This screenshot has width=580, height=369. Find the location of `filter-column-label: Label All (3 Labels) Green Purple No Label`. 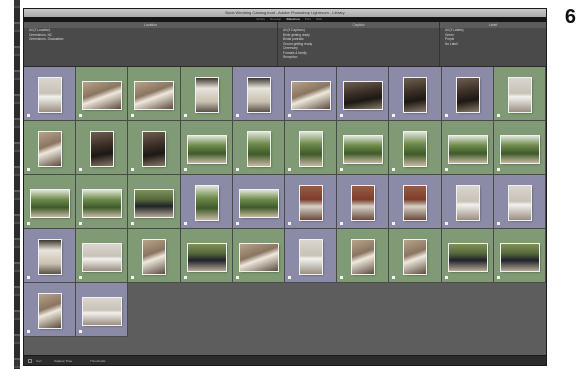

filter-column-label: Label All (3 Labels) Green Purple No Label is located at coordinates (493, 44).